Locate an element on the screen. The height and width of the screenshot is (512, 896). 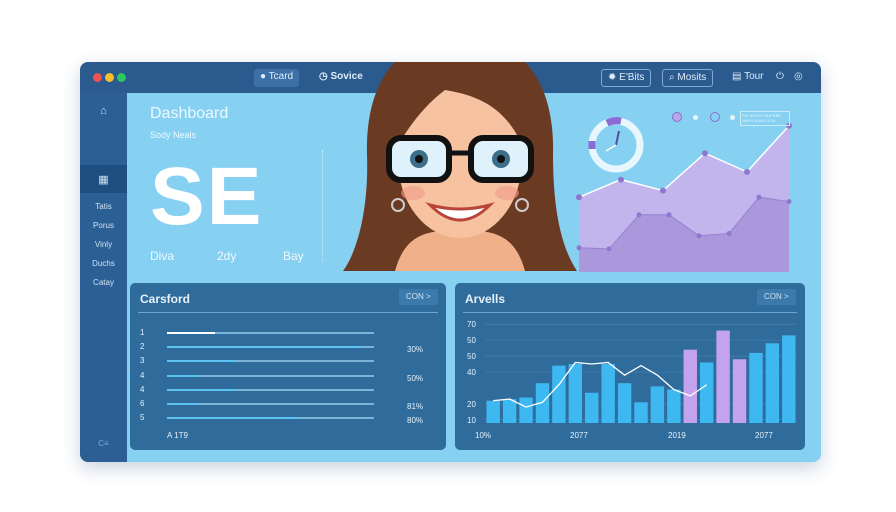
sidebar-item-catay: Catay is located at coordinates (103, 282).